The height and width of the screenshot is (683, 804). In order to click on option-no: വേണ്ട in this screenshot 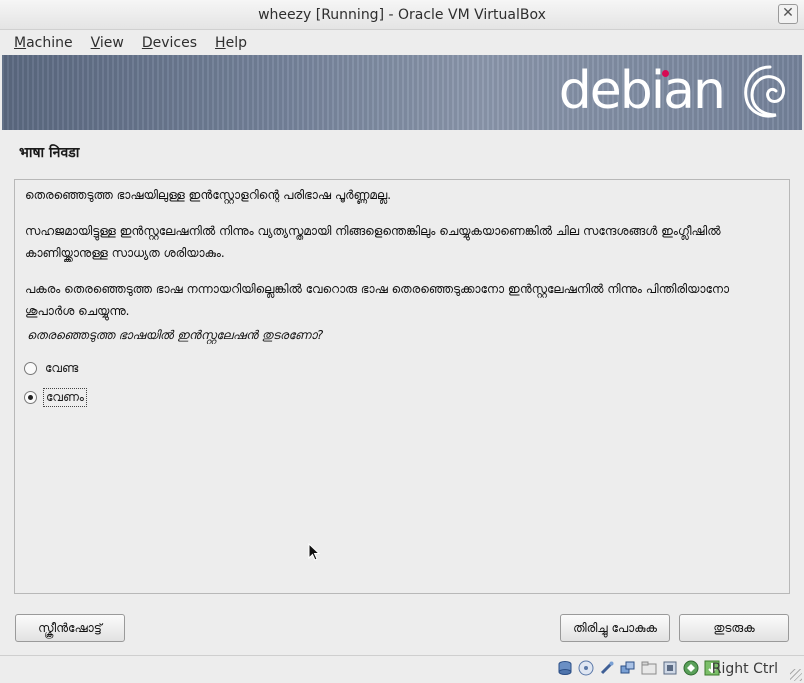, I will do `click(52, 368)`.